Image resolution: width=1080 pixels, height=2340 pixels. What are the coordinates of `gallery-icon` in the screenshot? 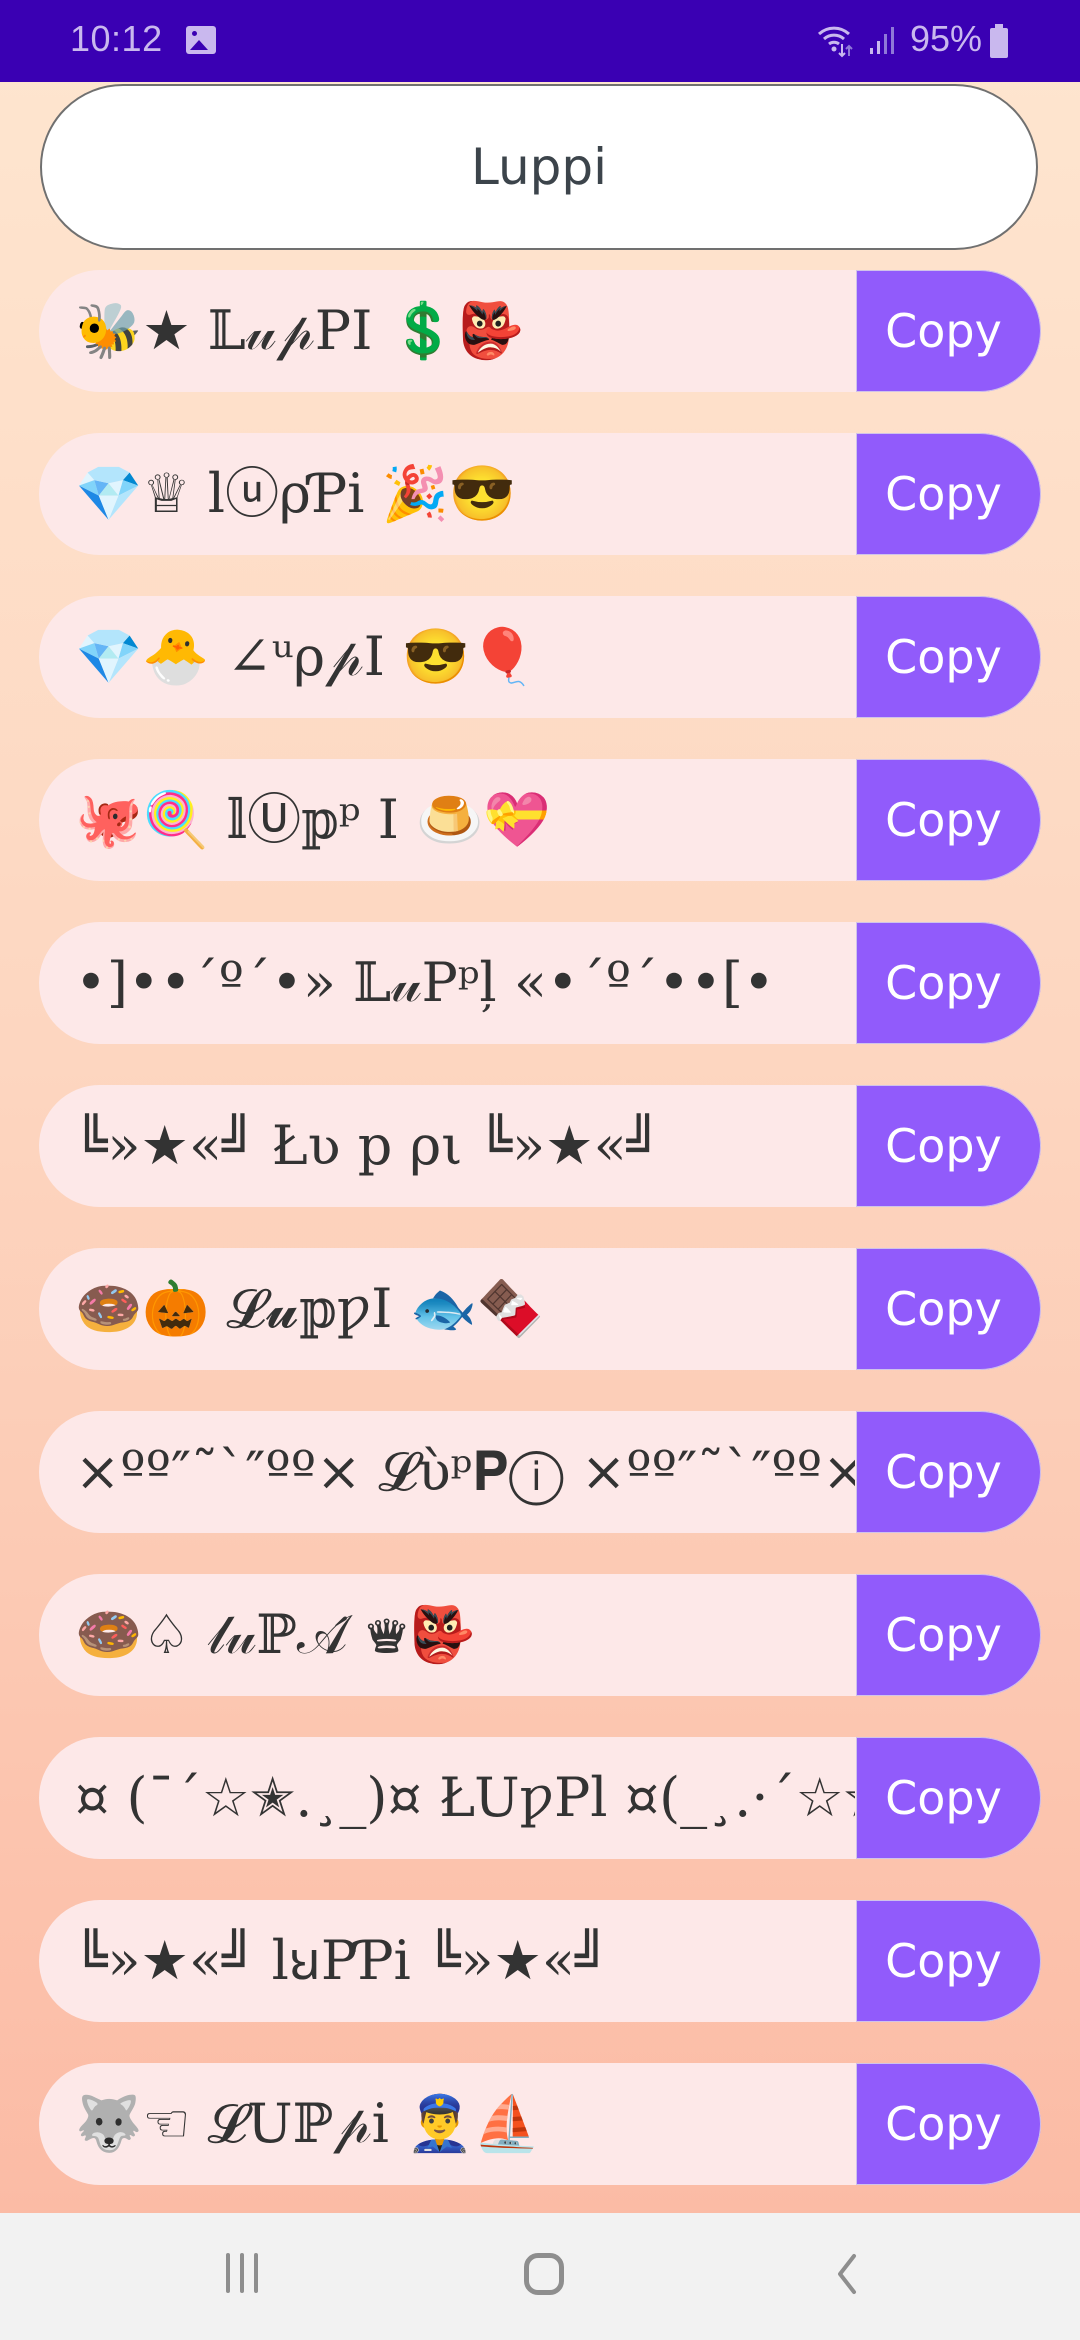 It's located at (201, 40).